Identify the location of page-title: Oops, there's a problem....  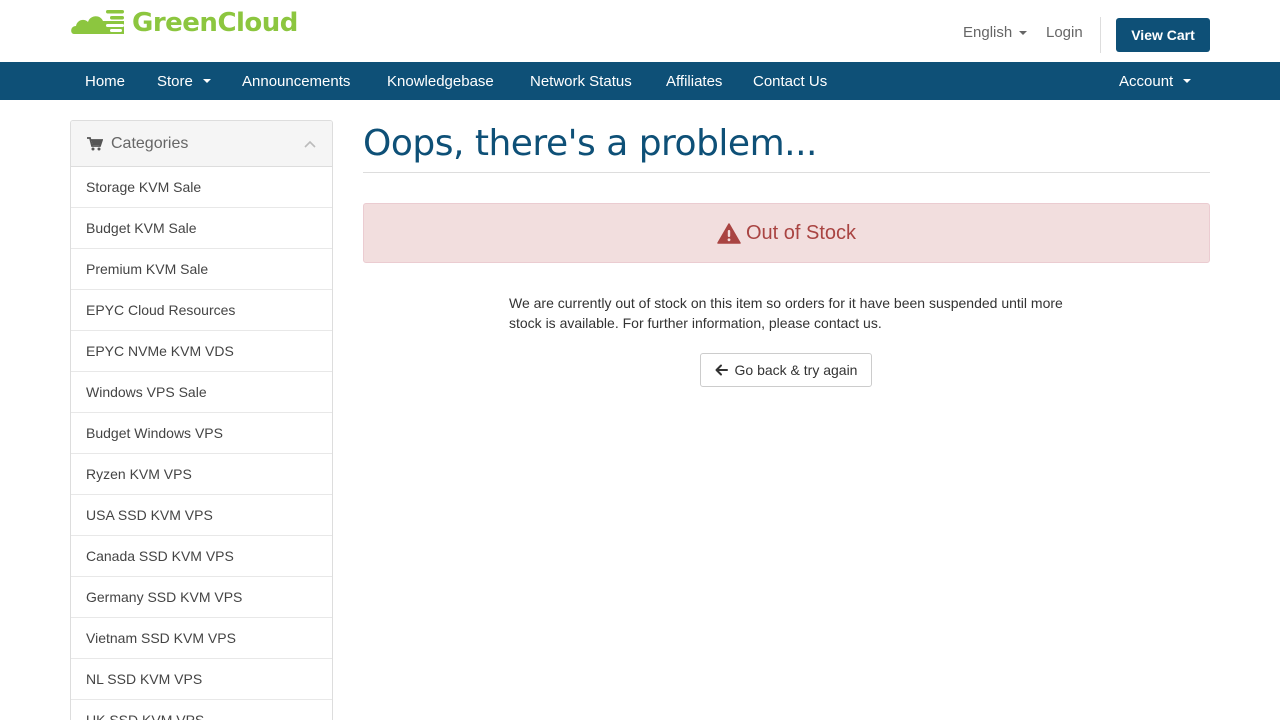
(590, 143).